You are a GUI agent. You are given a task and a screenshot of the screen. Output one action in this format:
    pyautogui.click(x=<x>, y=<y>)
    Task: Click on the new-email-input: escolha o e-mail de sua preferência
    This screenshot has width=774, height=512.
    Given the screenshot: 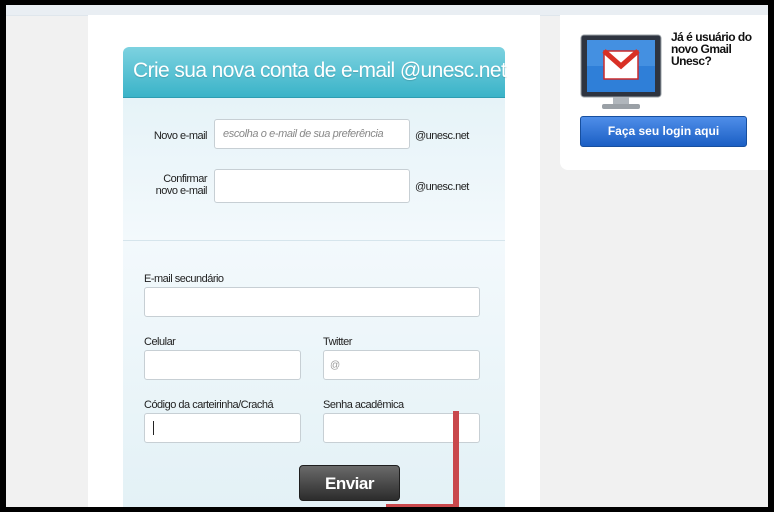 What is the action you would take?
    pyautogui.click(x=312, y=134)
    